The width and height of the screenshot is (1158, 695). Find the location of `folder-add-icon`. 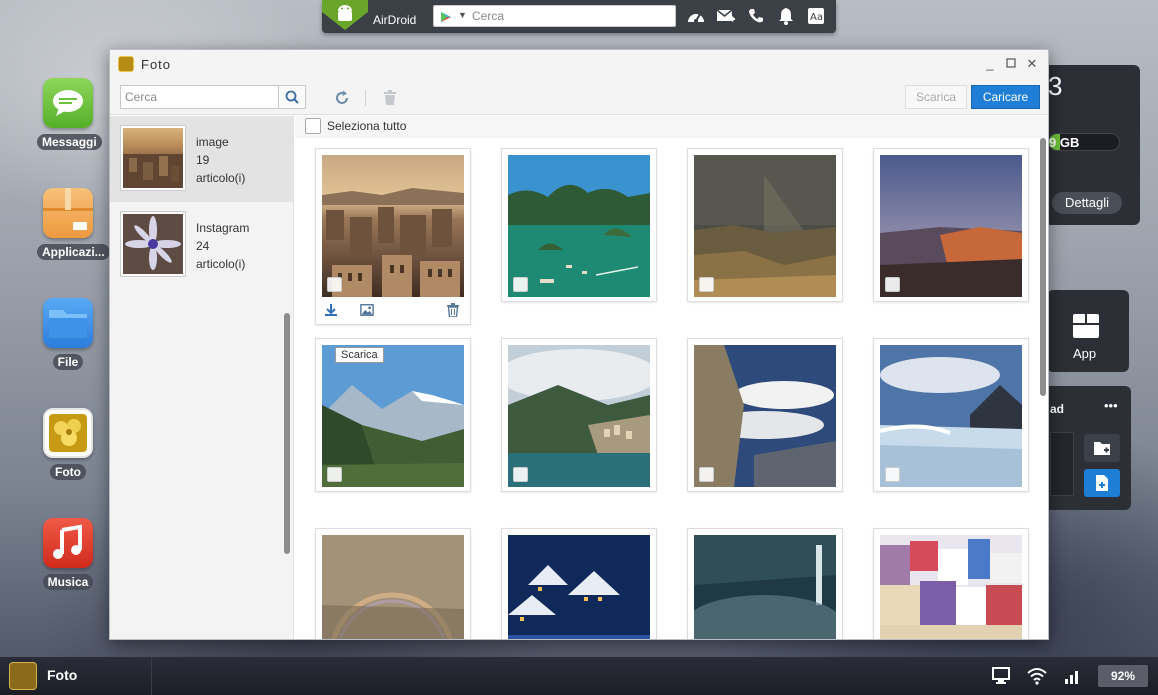

folder-add-icon is located at coordinates (1102, 448).